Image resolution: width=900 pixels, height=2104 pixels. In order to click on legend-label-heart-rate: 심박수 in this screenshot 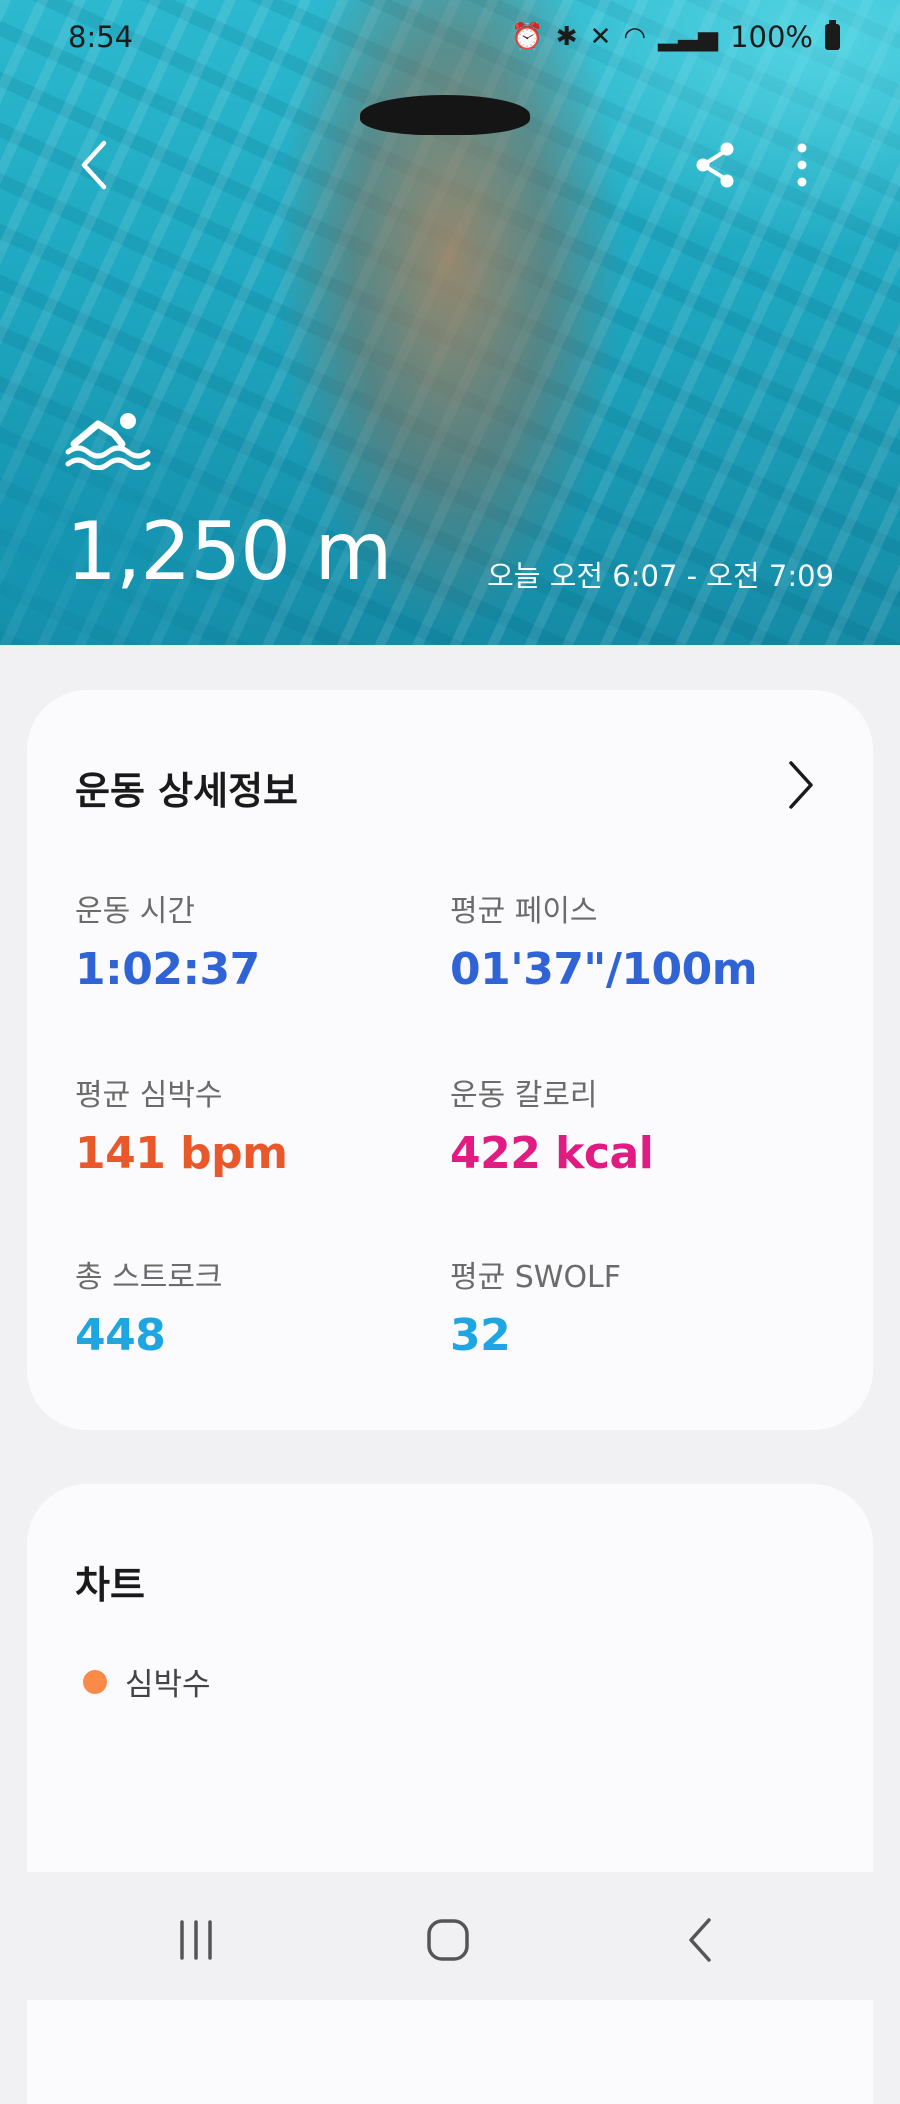, I will do `click(168, 1685)`.